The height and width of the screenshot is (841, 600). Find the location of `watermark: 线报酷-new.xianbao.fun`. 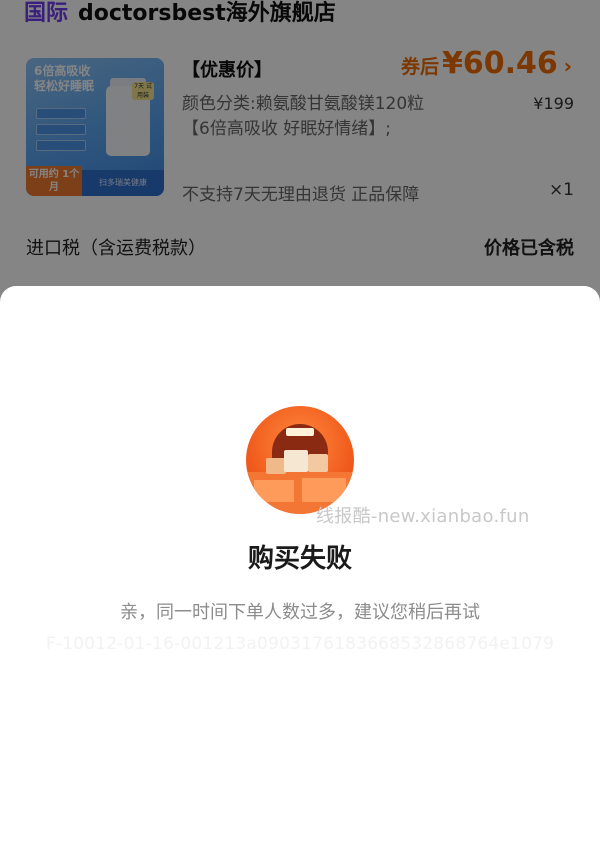

watermark: 线报酷-new.xianbao.fun is located at coordinates (423, 516).